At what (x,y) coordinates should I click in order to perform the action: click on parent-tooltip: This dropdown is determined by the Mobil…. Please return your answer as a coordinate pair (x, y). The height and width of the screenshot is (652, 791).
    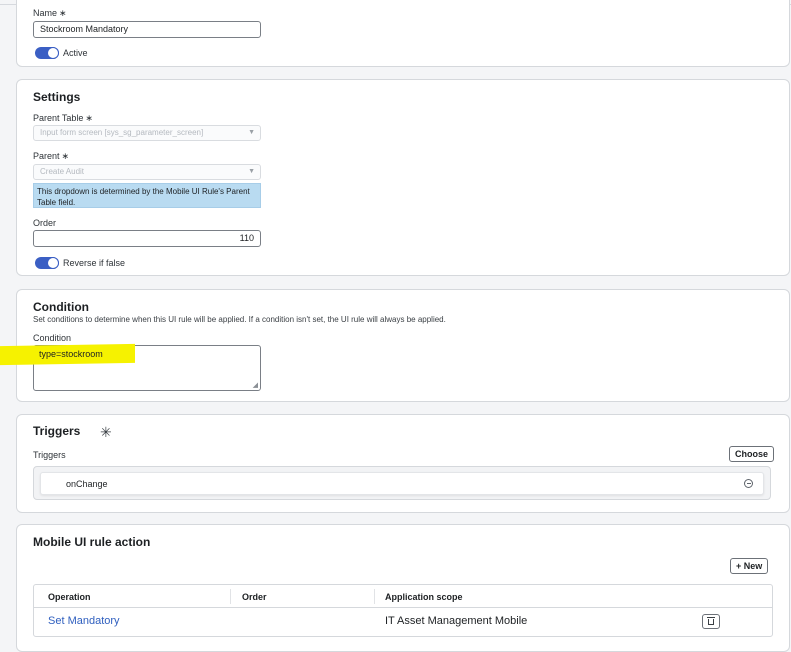
    Looking at the image, I should click on (147, 195).